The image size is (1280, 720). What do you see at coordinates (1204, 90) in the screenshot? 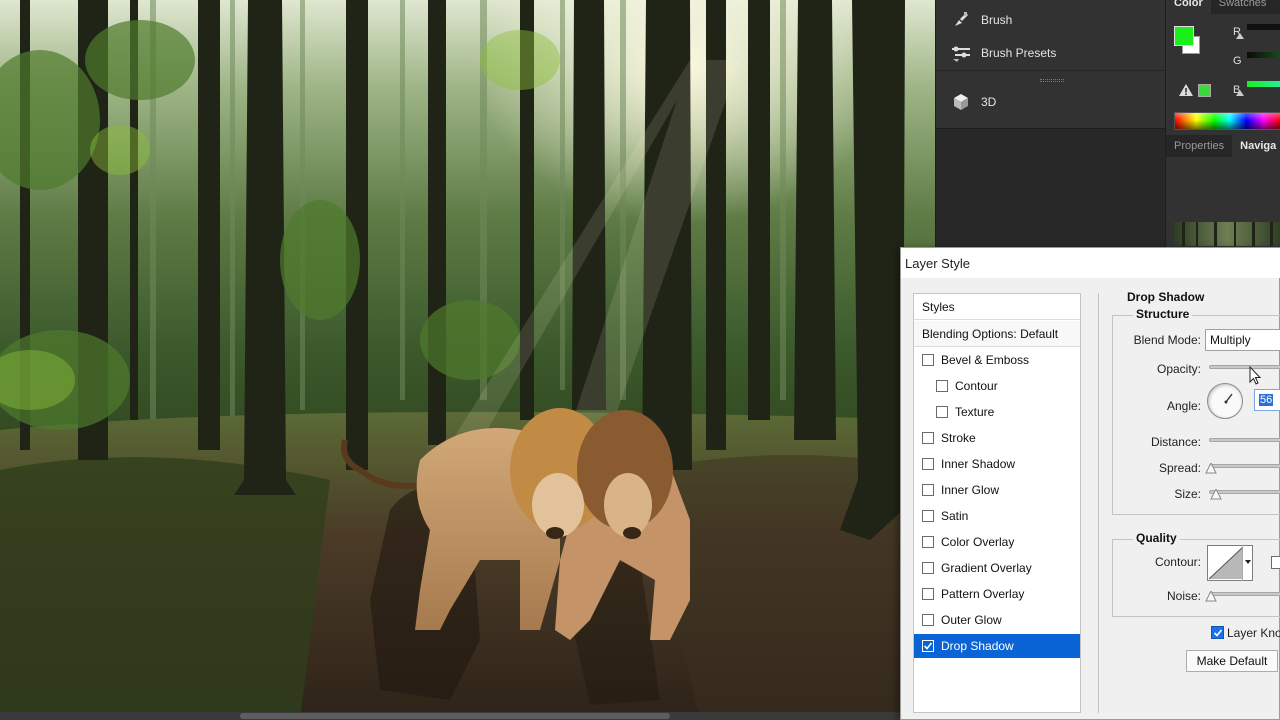
I see `gamut-color-swatch` at bounding box center [1204, 90].